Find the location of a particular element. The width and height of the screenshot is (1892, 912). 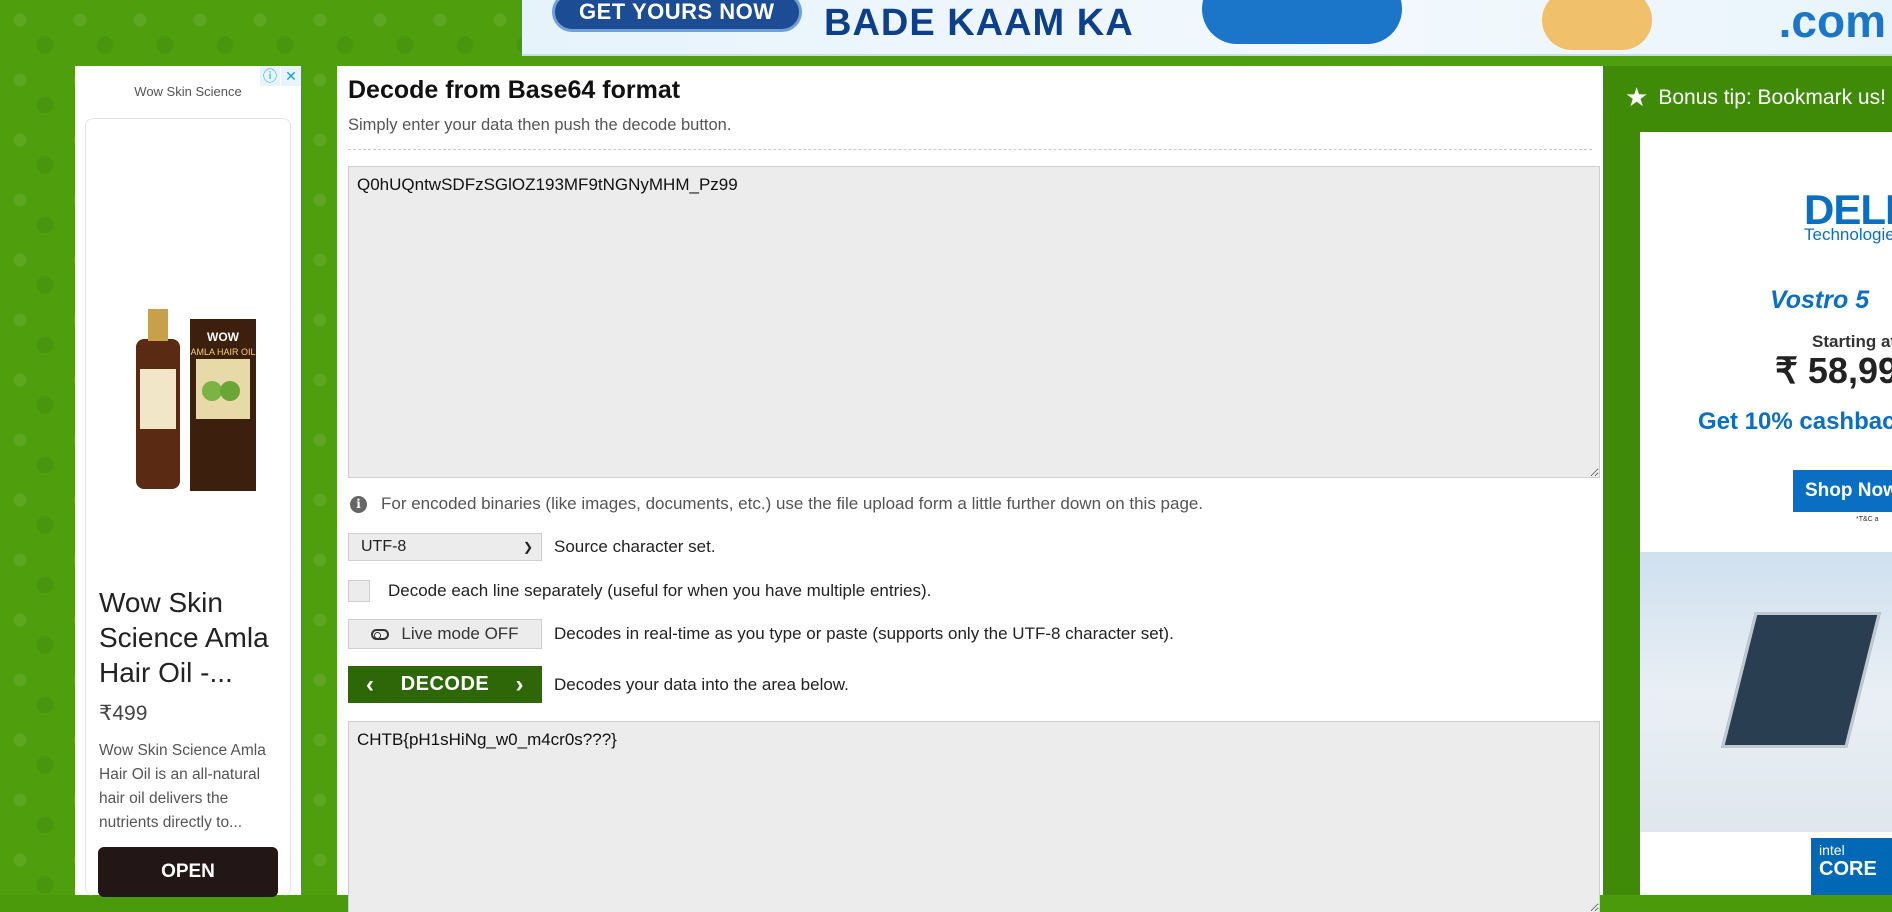

bonus-tip: ★ Bonus tip: Bookmark us! is located at coordinates (1755, 97).